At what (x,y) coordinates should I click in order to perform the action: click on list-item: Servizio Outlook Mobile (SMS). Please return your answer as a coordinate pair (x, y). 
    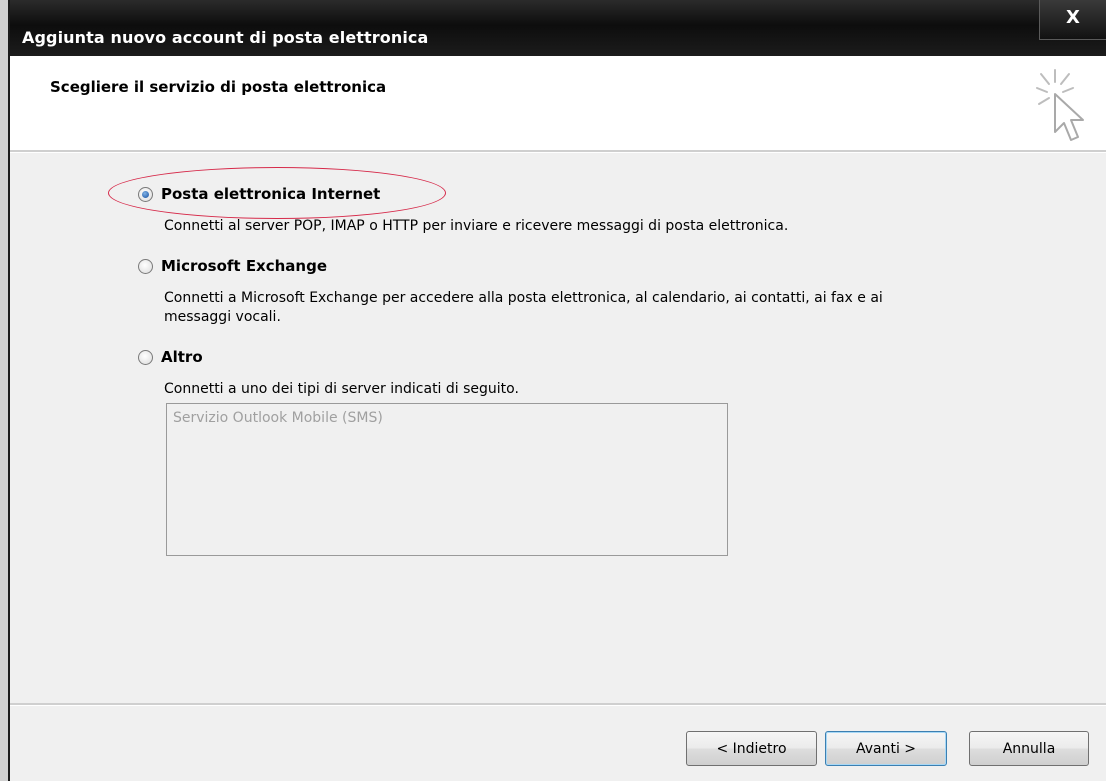
    Looking at the image, I should click on (278, 418).